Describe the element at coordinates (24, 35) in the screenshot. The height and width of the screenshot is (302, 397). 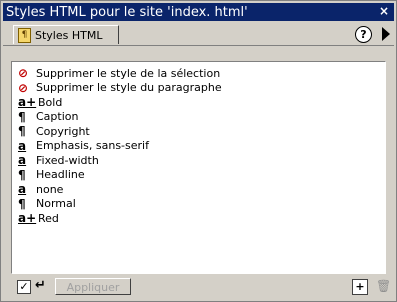
I see `styles-tab-icon: ¶` at that location.